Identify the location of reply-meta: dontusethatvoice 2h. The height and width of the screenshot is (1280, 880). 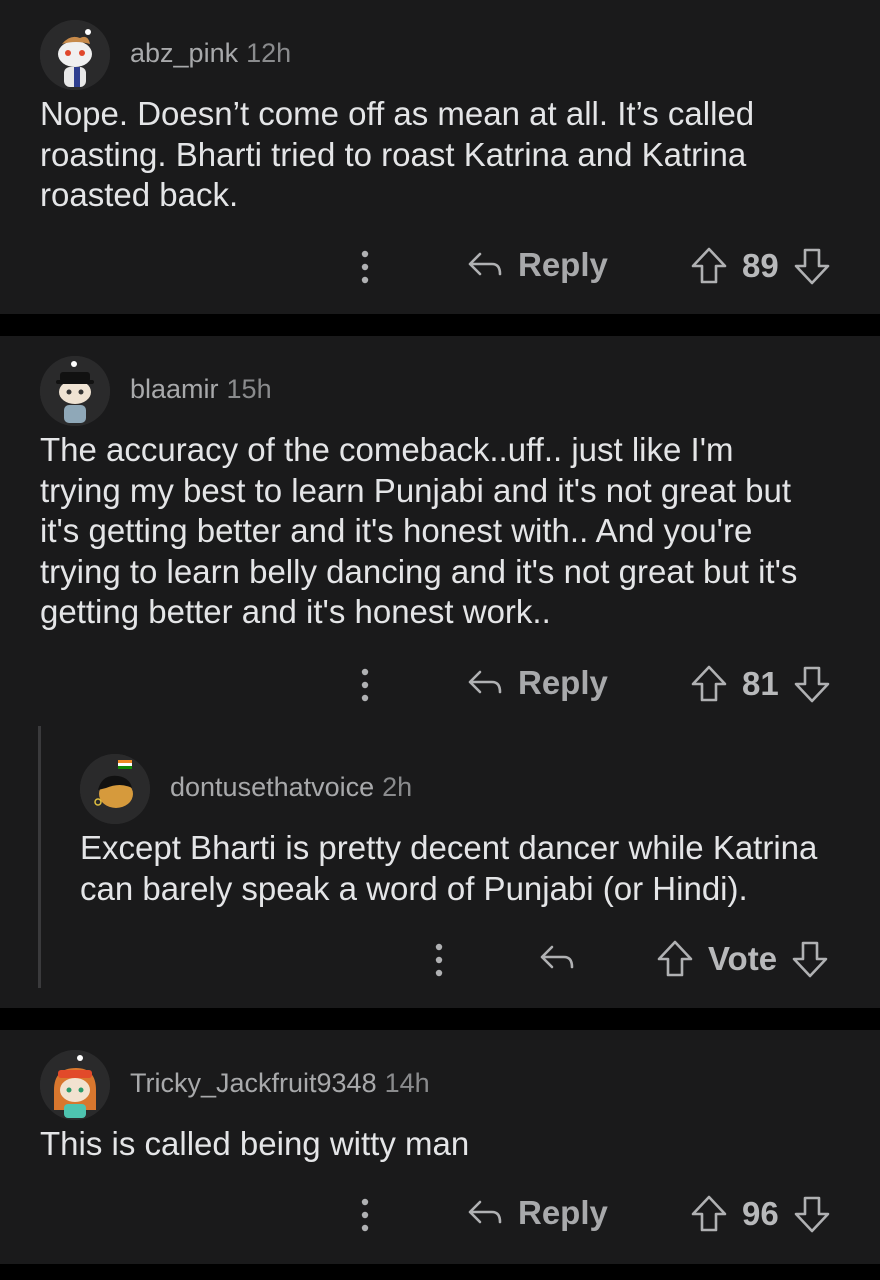
(291, 787).